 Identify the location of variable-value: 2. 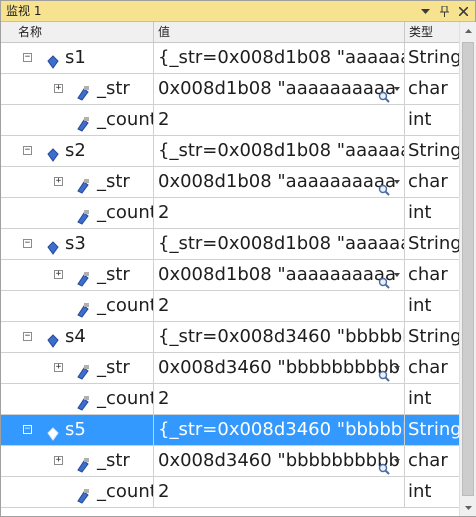
(164, 491).